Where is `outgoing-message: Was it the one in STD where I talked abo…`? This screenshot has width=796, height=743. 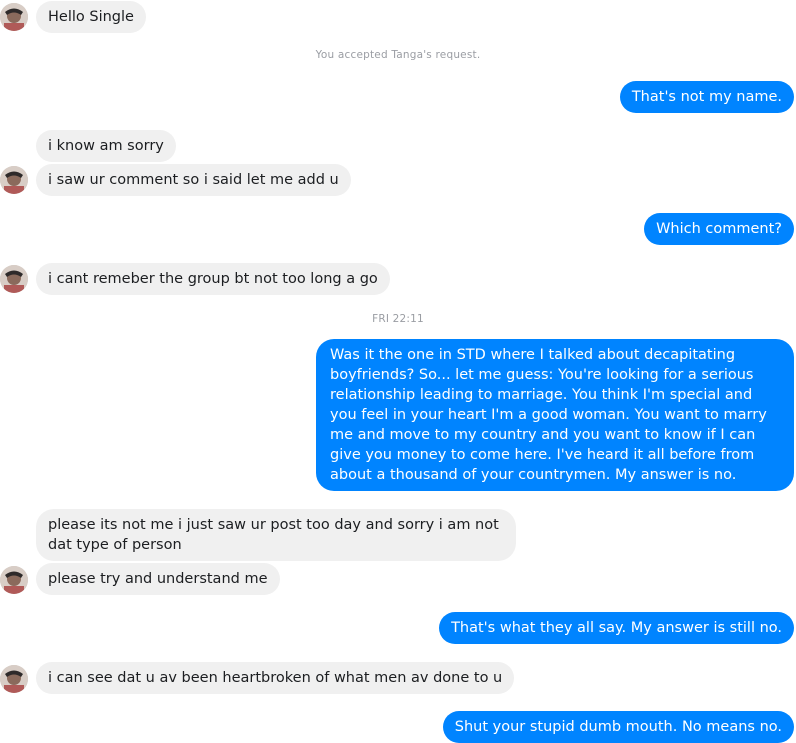 outgoing-message: Was it the one in STD where I talked abo… is located at coordinates (555, 415).